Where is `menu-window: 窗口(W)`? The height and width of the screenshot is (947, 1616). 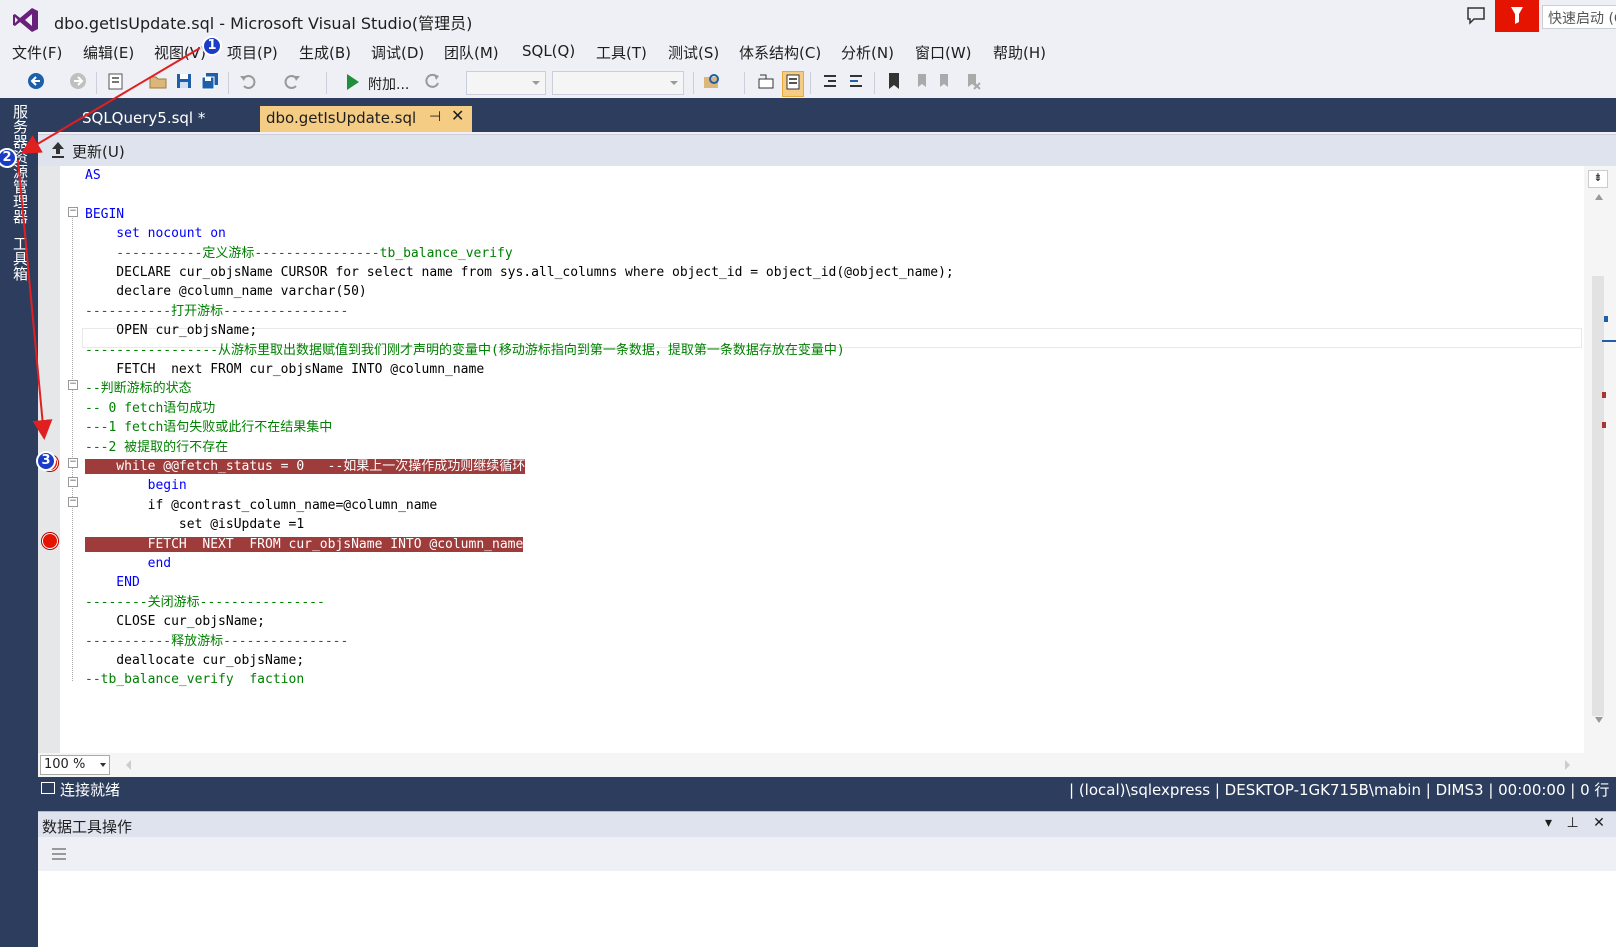 menu-window: 窗口(W) is located at coordinates (943, 52).